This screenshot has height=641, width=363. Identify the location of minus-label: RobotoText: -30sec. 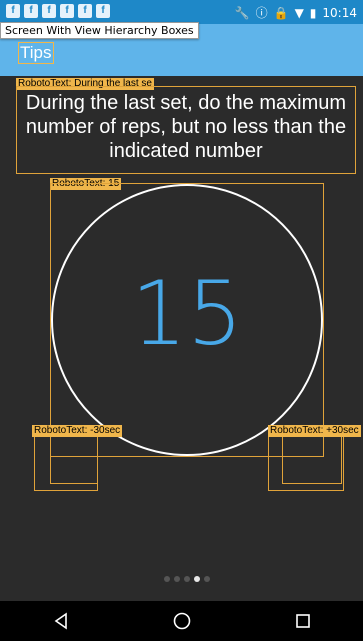
(77, 431).